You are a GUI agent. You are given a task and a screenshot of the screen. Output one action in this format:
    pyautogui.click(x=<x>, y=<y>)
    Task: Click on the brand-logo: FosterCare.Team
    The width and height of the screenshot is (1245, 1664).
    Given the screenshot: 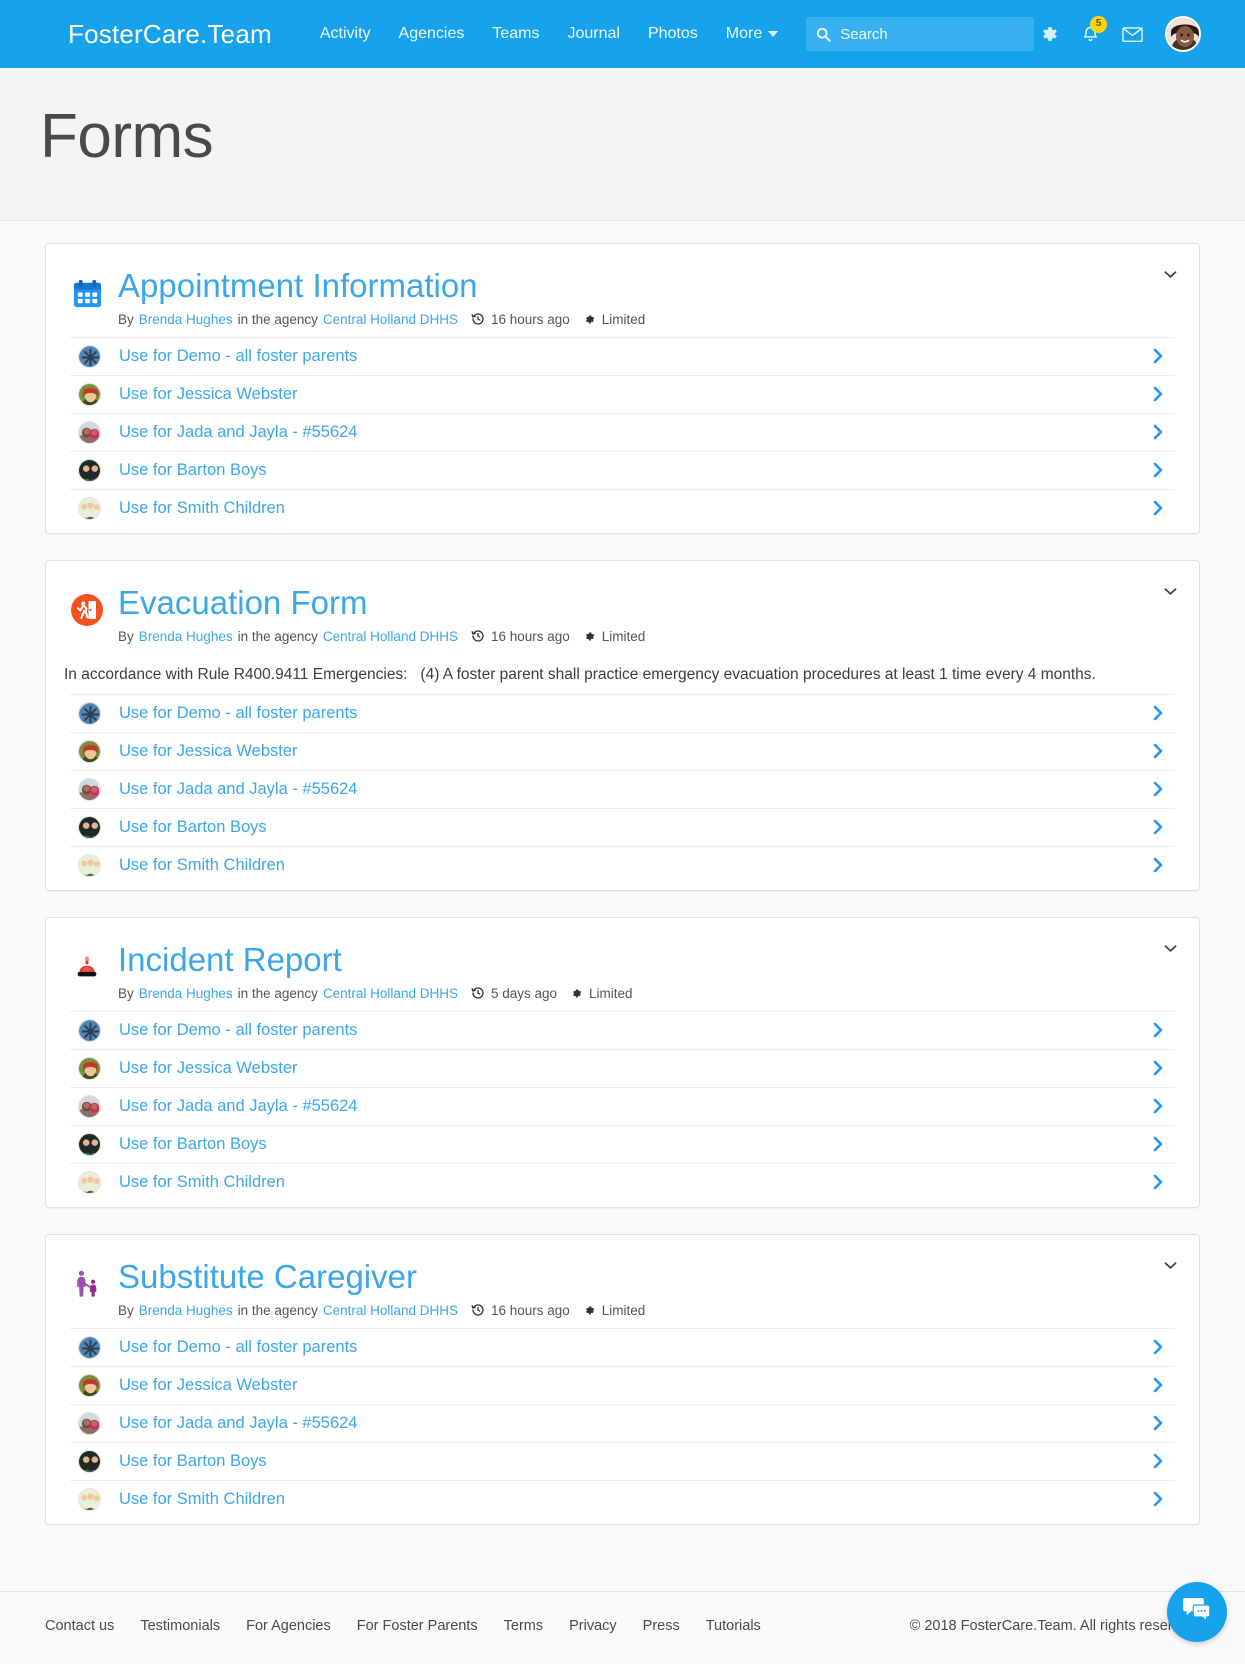 What is the action you would take?
    pyautogui.click(x=170, y=34)
    